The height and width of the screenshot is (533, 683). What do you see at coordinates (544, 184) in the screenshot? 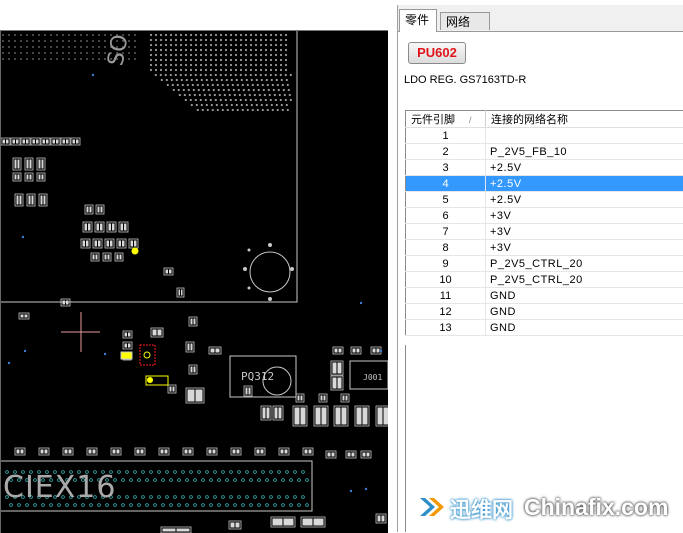
I see `table-row: 4+2.5V` at bounding box center [544, 184].